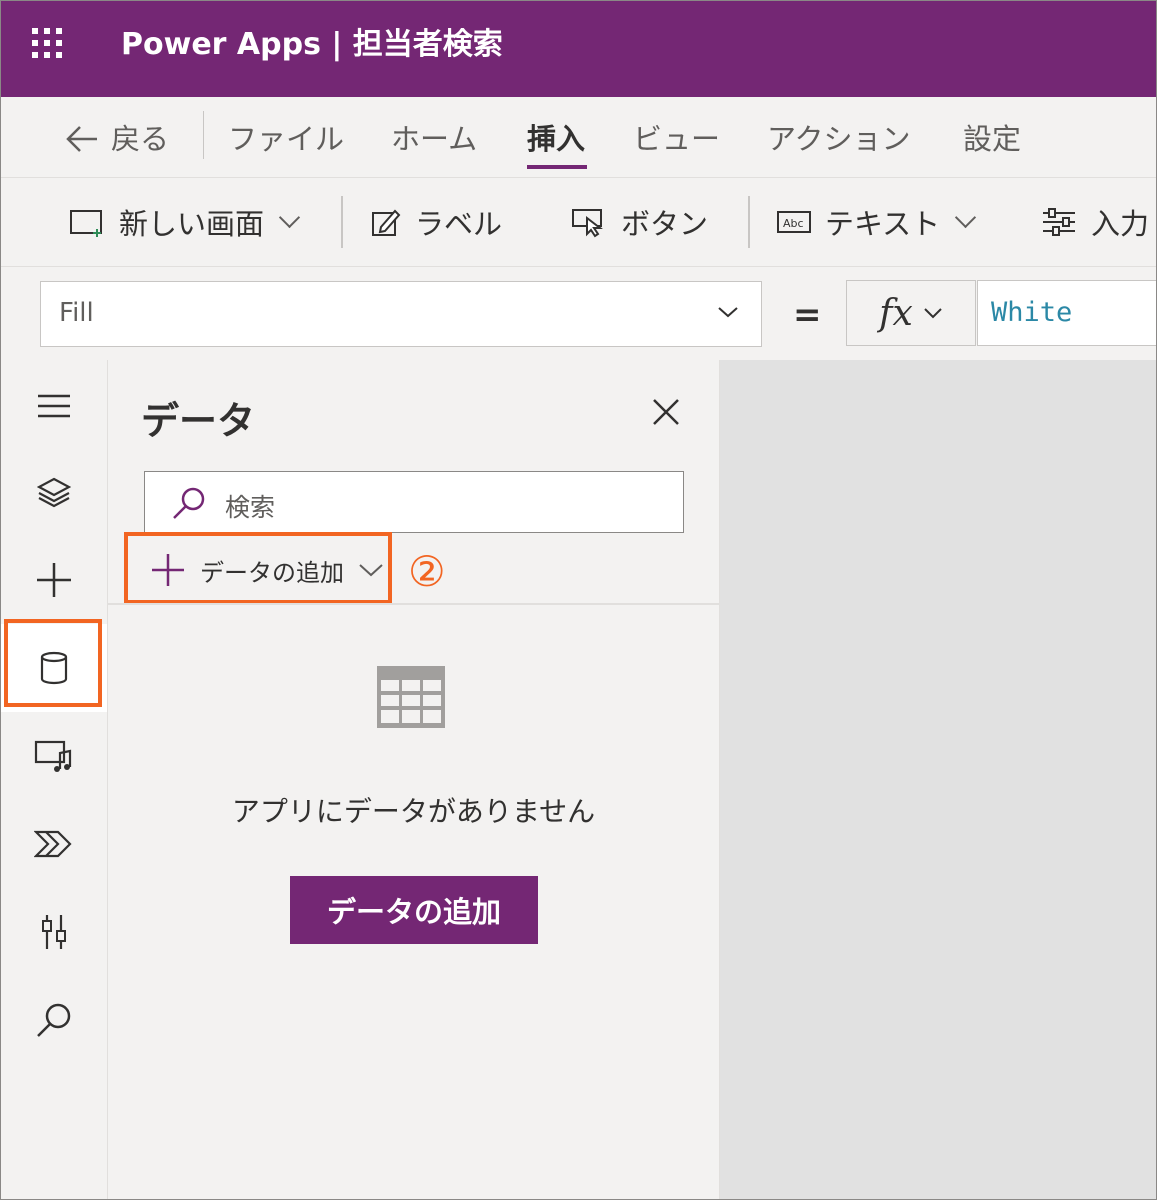  What do you see at coordinates (1120, 224) in the screenshot?
I see `input-label: 入力` at bounding box center [1120, 224].